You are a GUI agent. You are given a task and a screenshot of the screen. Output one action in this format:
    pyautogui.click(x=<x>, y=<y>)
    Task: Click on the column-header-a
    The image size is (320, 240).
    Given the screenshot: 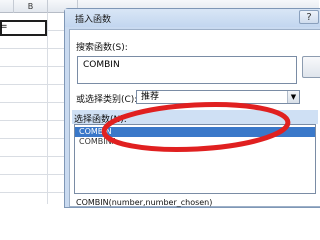 What is the action you would take?
    pyautogui.click(x=7, y=6)
    